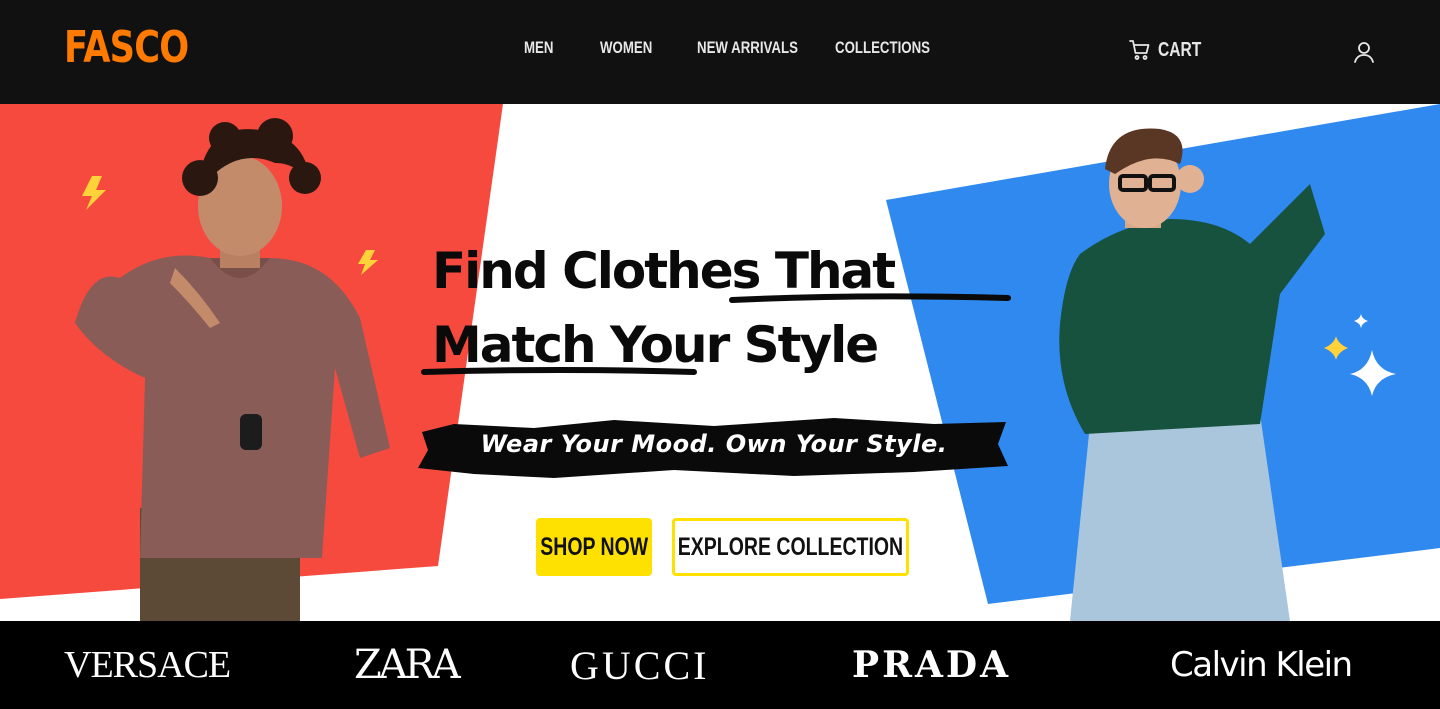  Describe the element at coordinates (407, 665) in the screenshot. I see `brand-zara: ZARA` at that location.